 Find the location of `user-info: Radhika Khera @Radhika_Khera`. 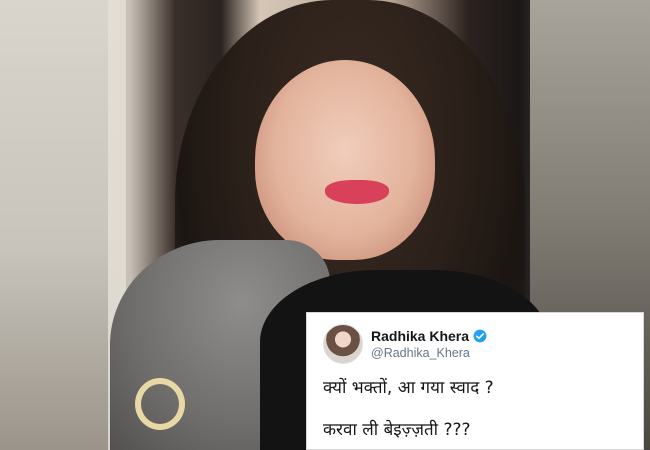

user-info: Radhika Khera @Radhika_Khera is located at coordinates (429, 344).